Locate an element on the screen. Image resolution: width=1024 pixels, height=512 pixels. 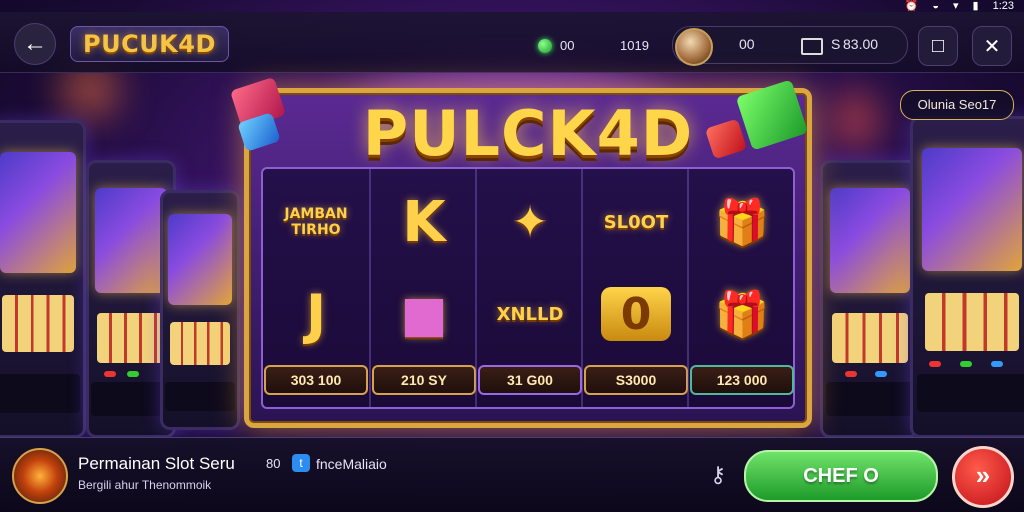
reel-amount: 31 G00 is located at coordinates (530, 380).